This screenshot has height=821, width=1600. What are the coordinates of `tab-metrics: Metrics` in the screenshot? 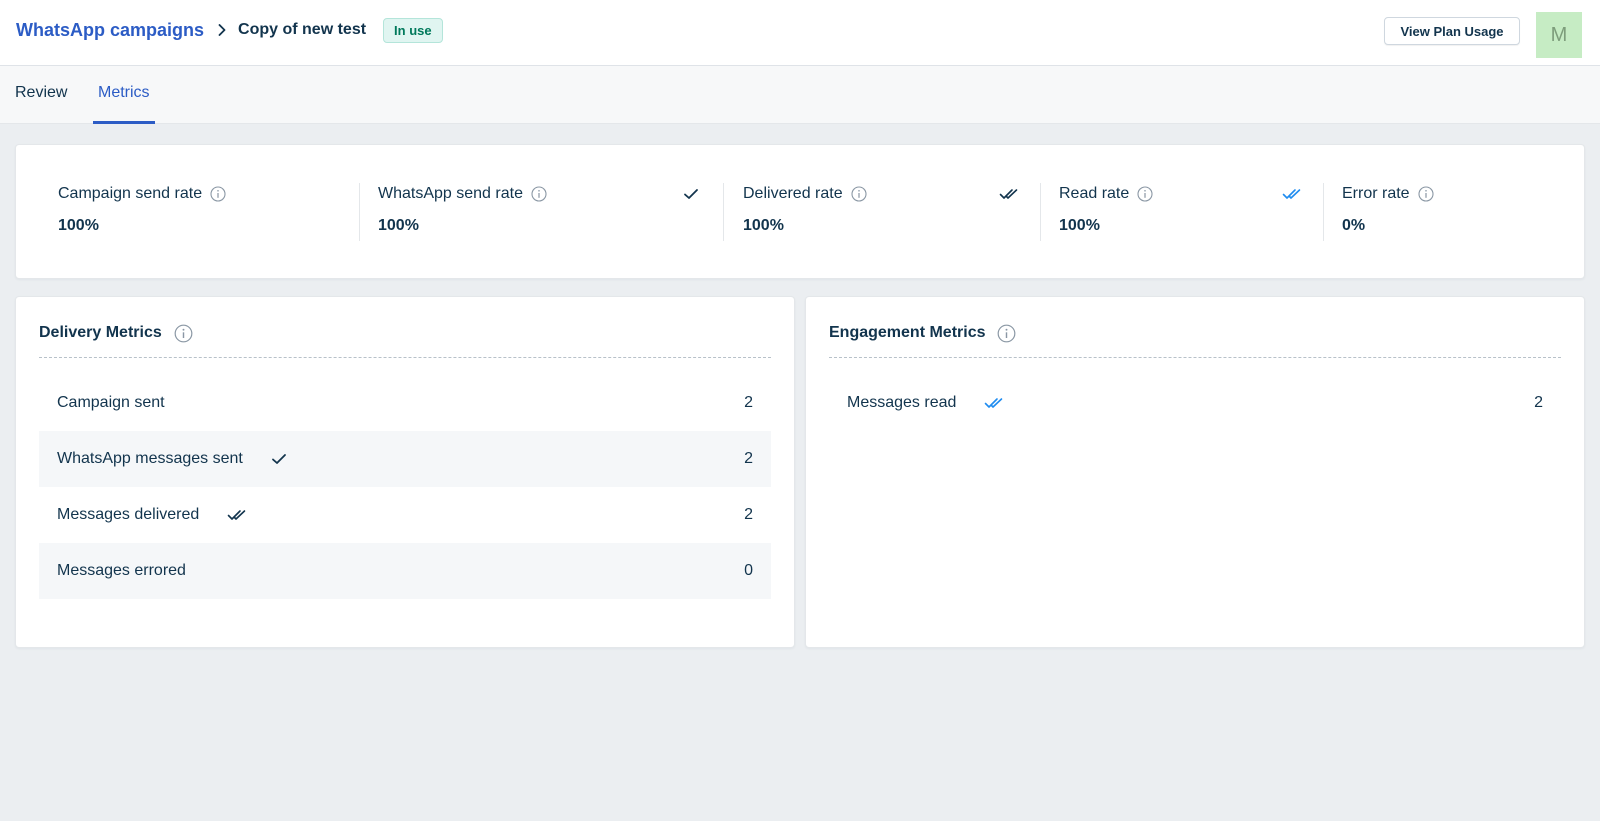 It's located at (124, 95).